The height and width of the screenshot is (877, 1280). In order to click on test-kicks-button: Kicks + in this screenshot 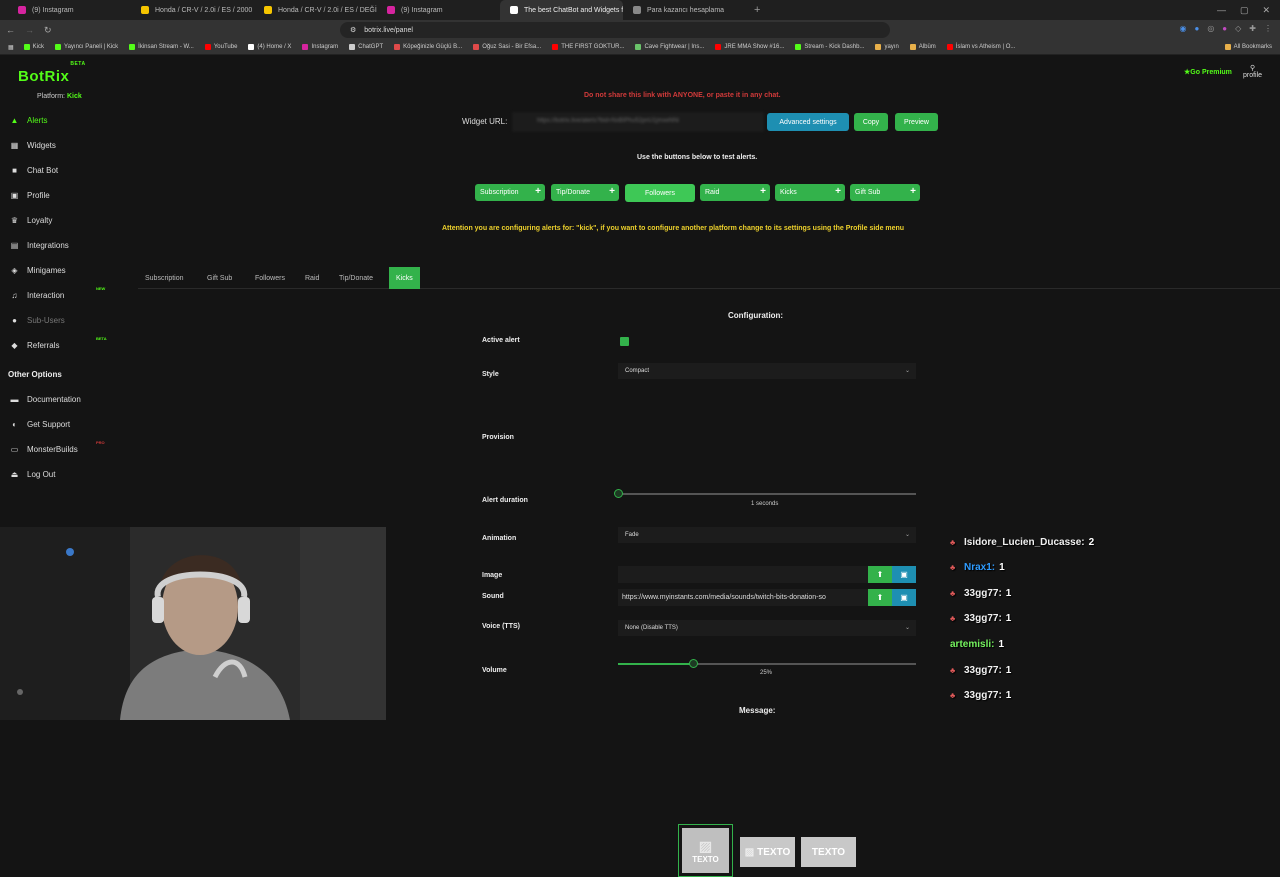, I will do `click(810, 192)`.